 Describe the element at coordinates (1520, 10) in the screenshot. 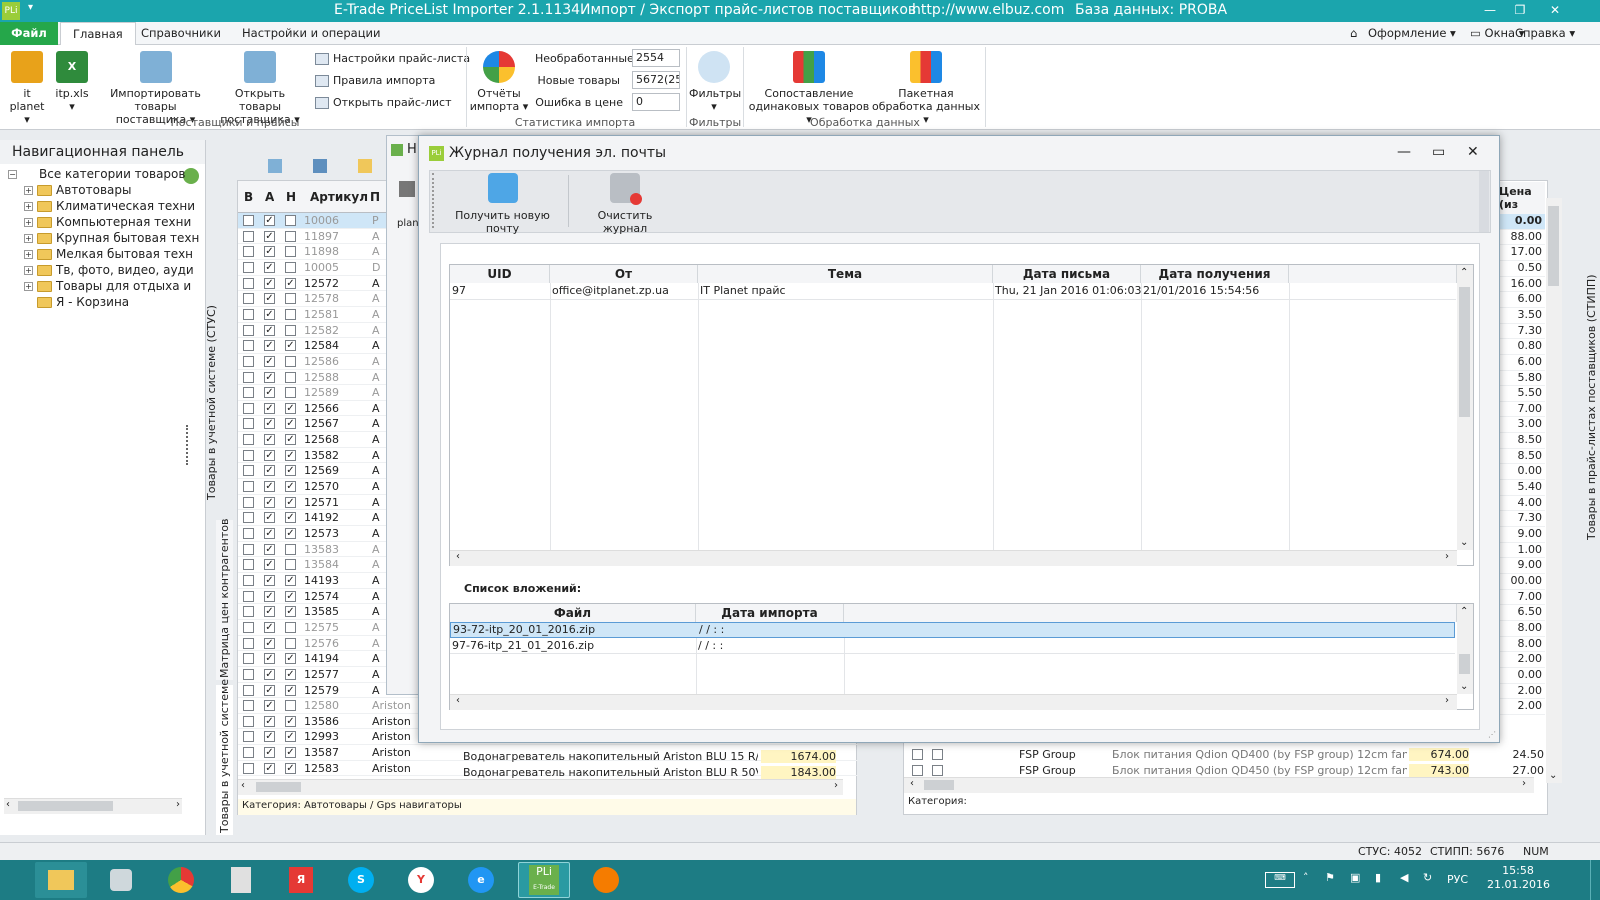

I see `restore-icon: ❐` at that location.